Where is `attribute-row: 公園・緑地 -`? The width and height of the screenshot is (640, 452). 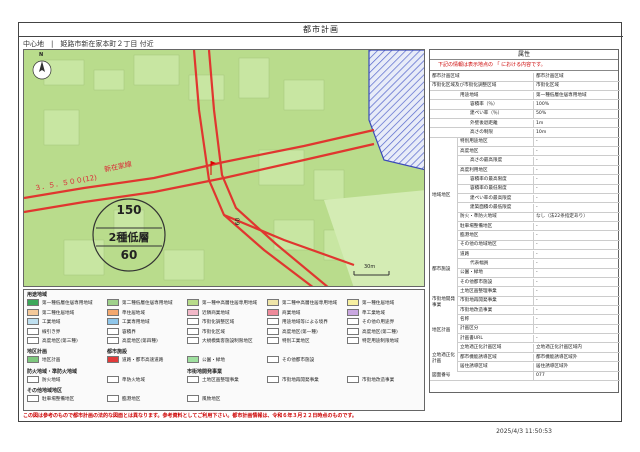
attribute-row: 公園・緑地 - is located at coordinates (525, 274).